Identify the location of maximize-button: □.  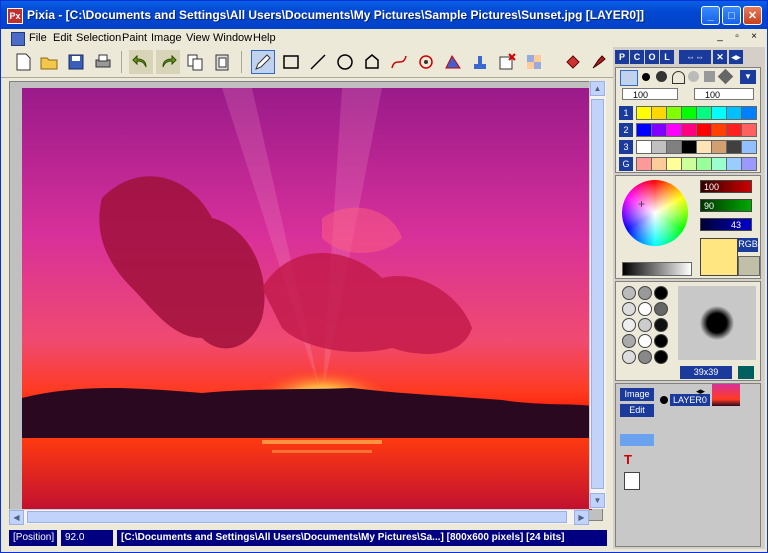
(731, 15).